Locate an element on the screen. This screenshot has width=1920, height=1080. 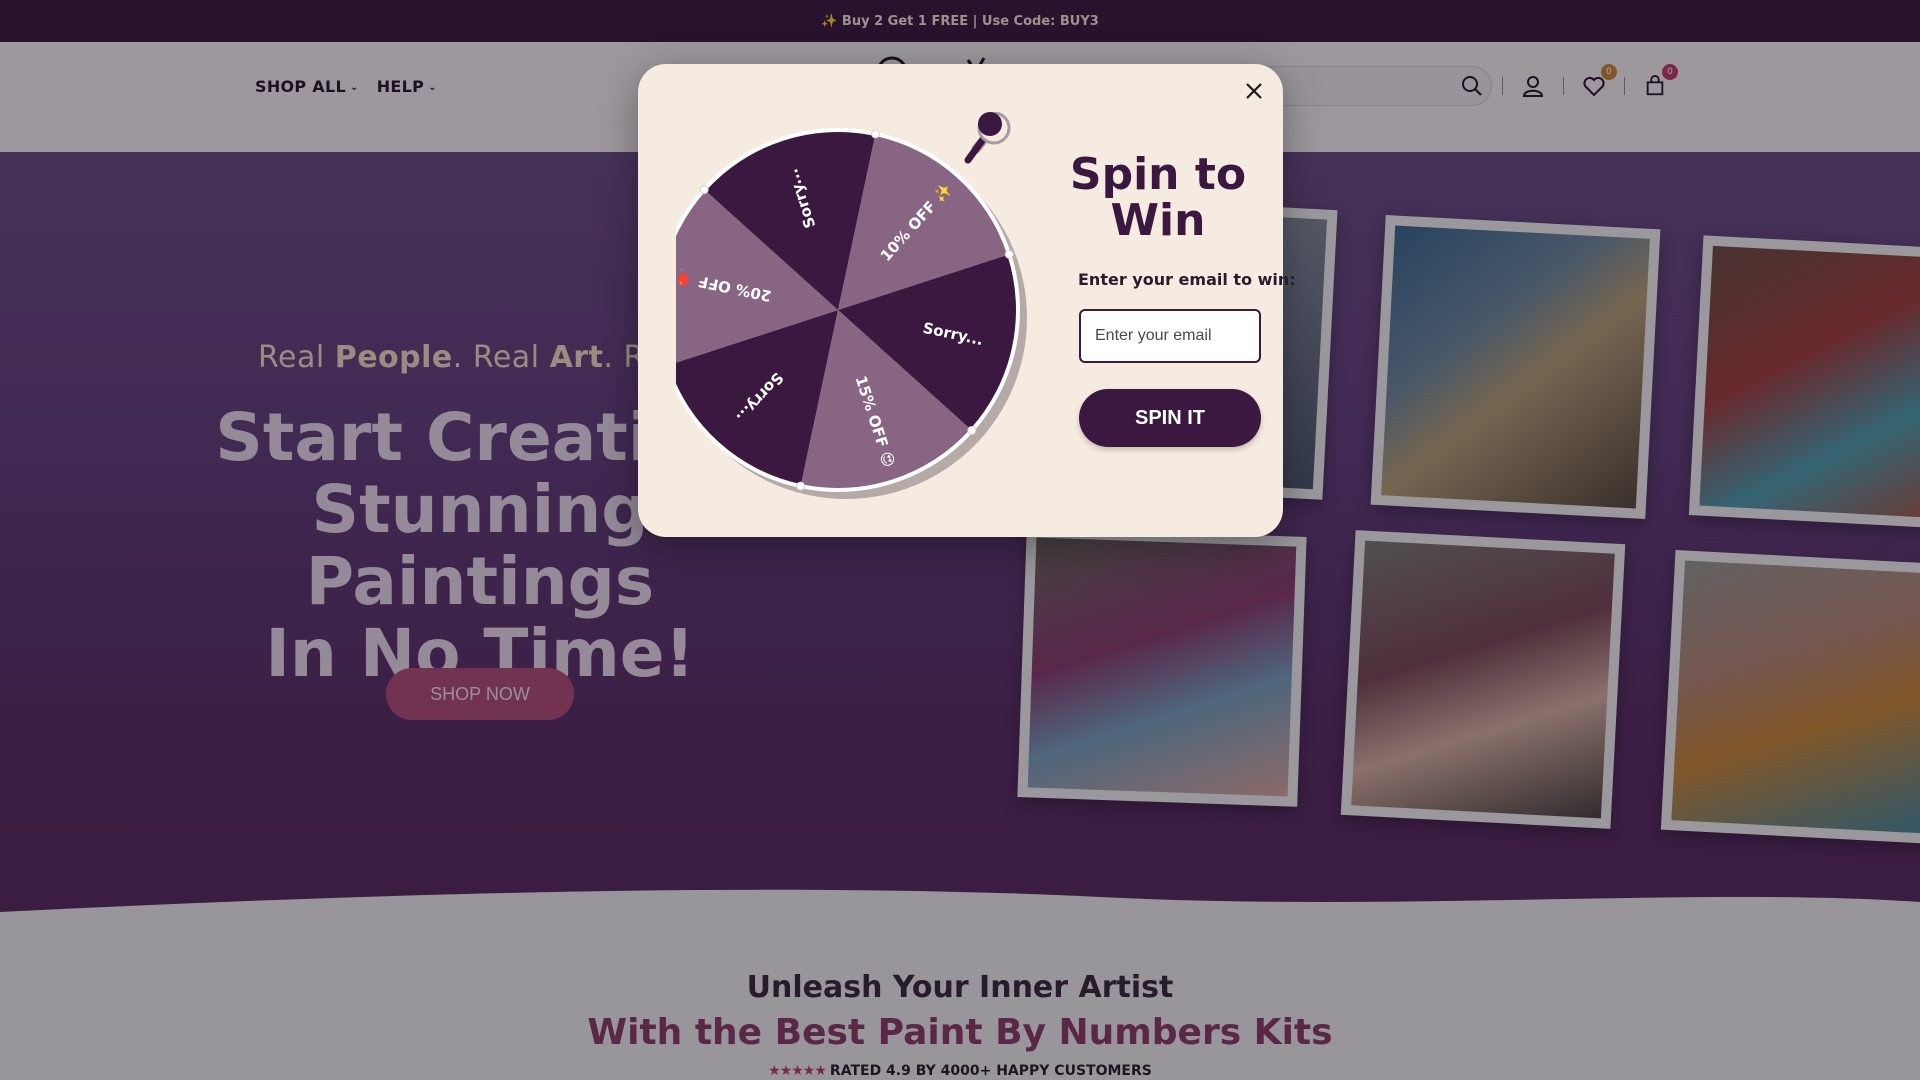
email-input is located at coordinates (1170, 336).